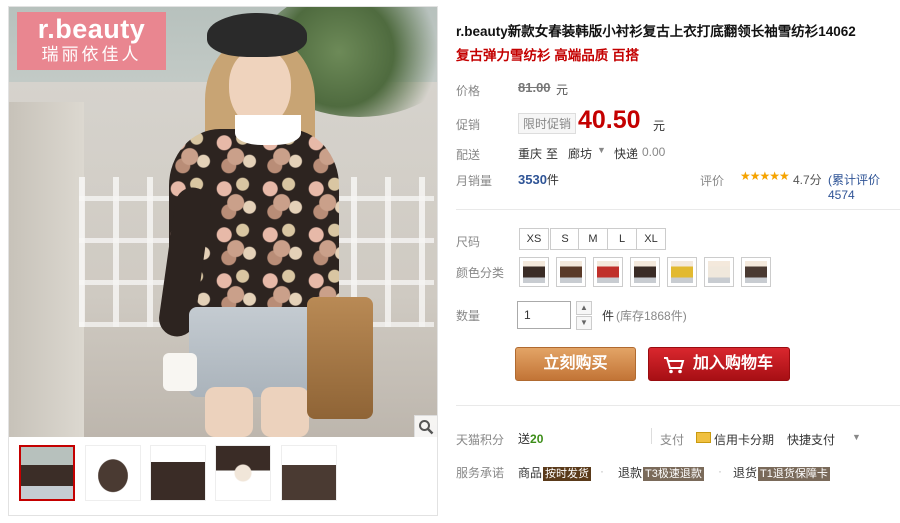  What do you see at coordinates (544, 315) in the screenshot?
I see `quantity-input` at bounding box center [544, 315].